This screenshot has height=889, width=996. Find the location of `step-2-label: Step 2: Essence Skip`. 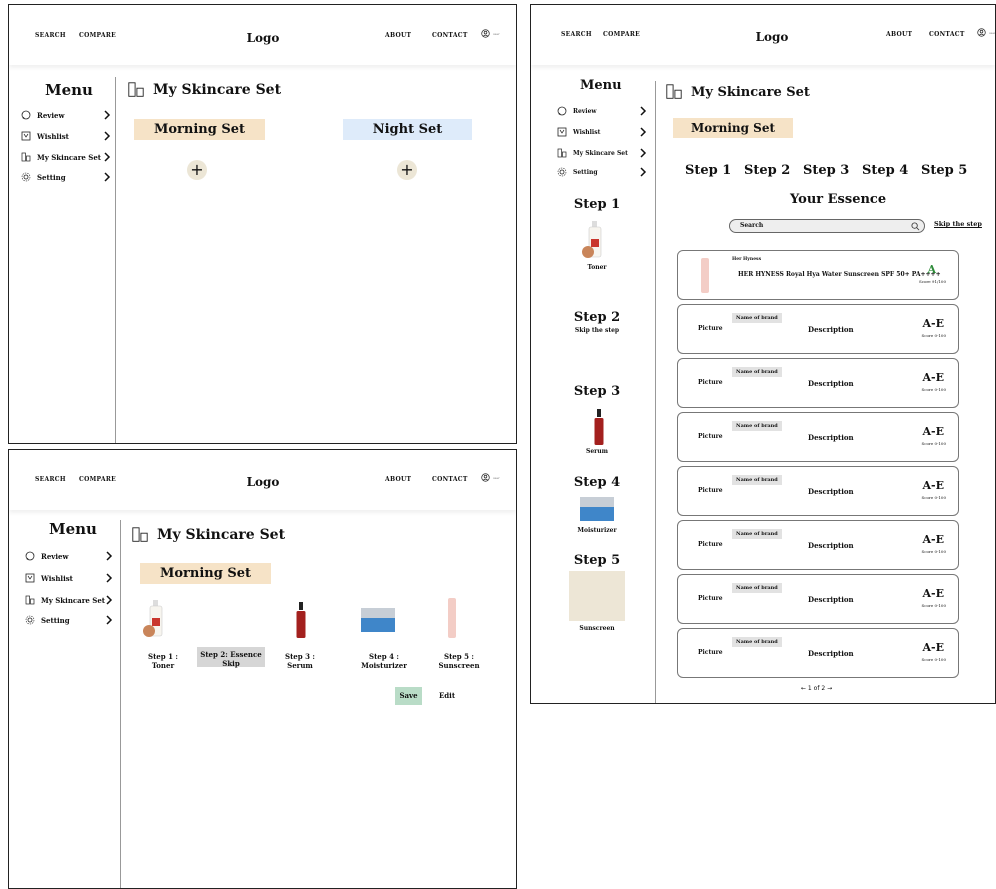

step-2-label: Step 2: Essence Skip is located at coordinates (231, 657).